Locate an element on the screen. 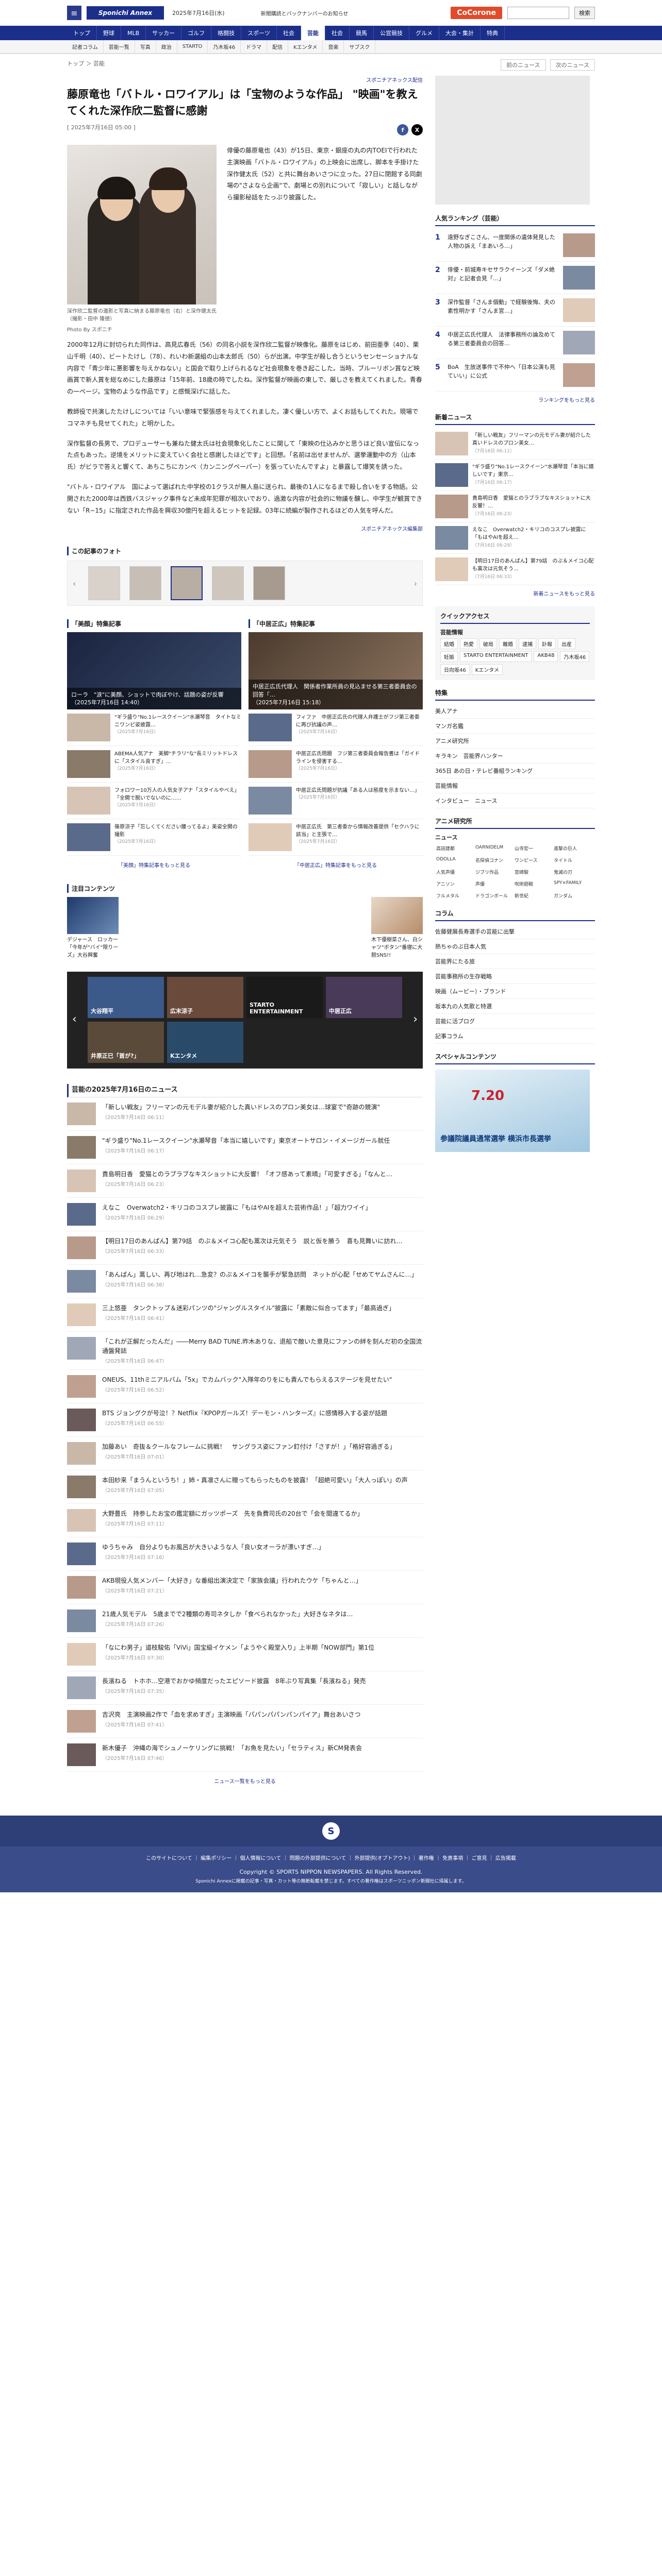  nav-item: グルメ is located at coordinates (424, 33).